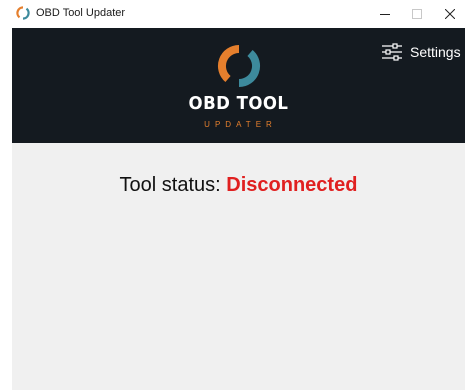 The height and width of the screenshot is (390, 465). What do you see at coordinates (81, 13) in the screenshot?
I see `window-title: OBD Tool Updater` at bounding box center [81, 13].